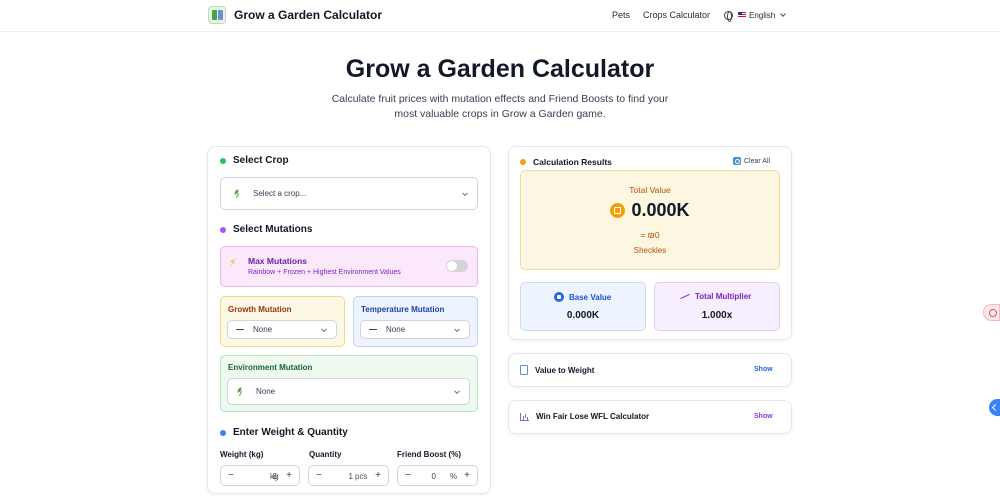 The image size is (1000, 502). What do you see at coordinates (660, 210) in the screenshot?
I see `total-value: 0.000K` at bounding box center [660, 210].